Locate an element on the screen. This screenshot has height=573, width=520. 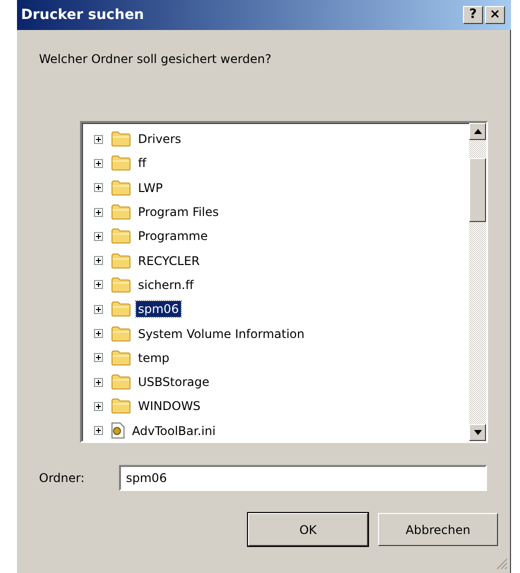
tree-item: LWP is located at coordinates (150, 188).